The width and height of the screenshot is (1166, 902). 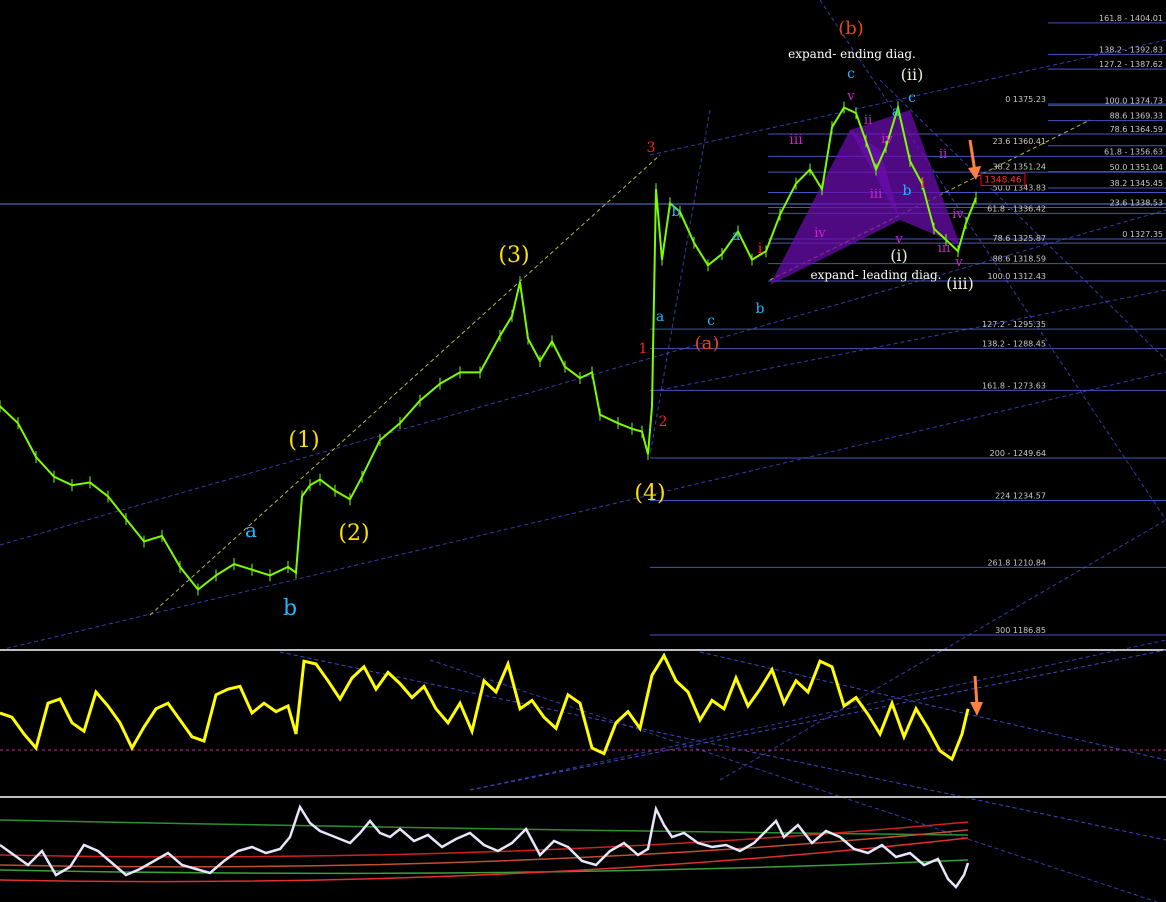 What do you see at coordinates (1025, 99) in the screenshot?
I see `fib-level-label: 0 1375.23` at bounding box center [1025, 99].